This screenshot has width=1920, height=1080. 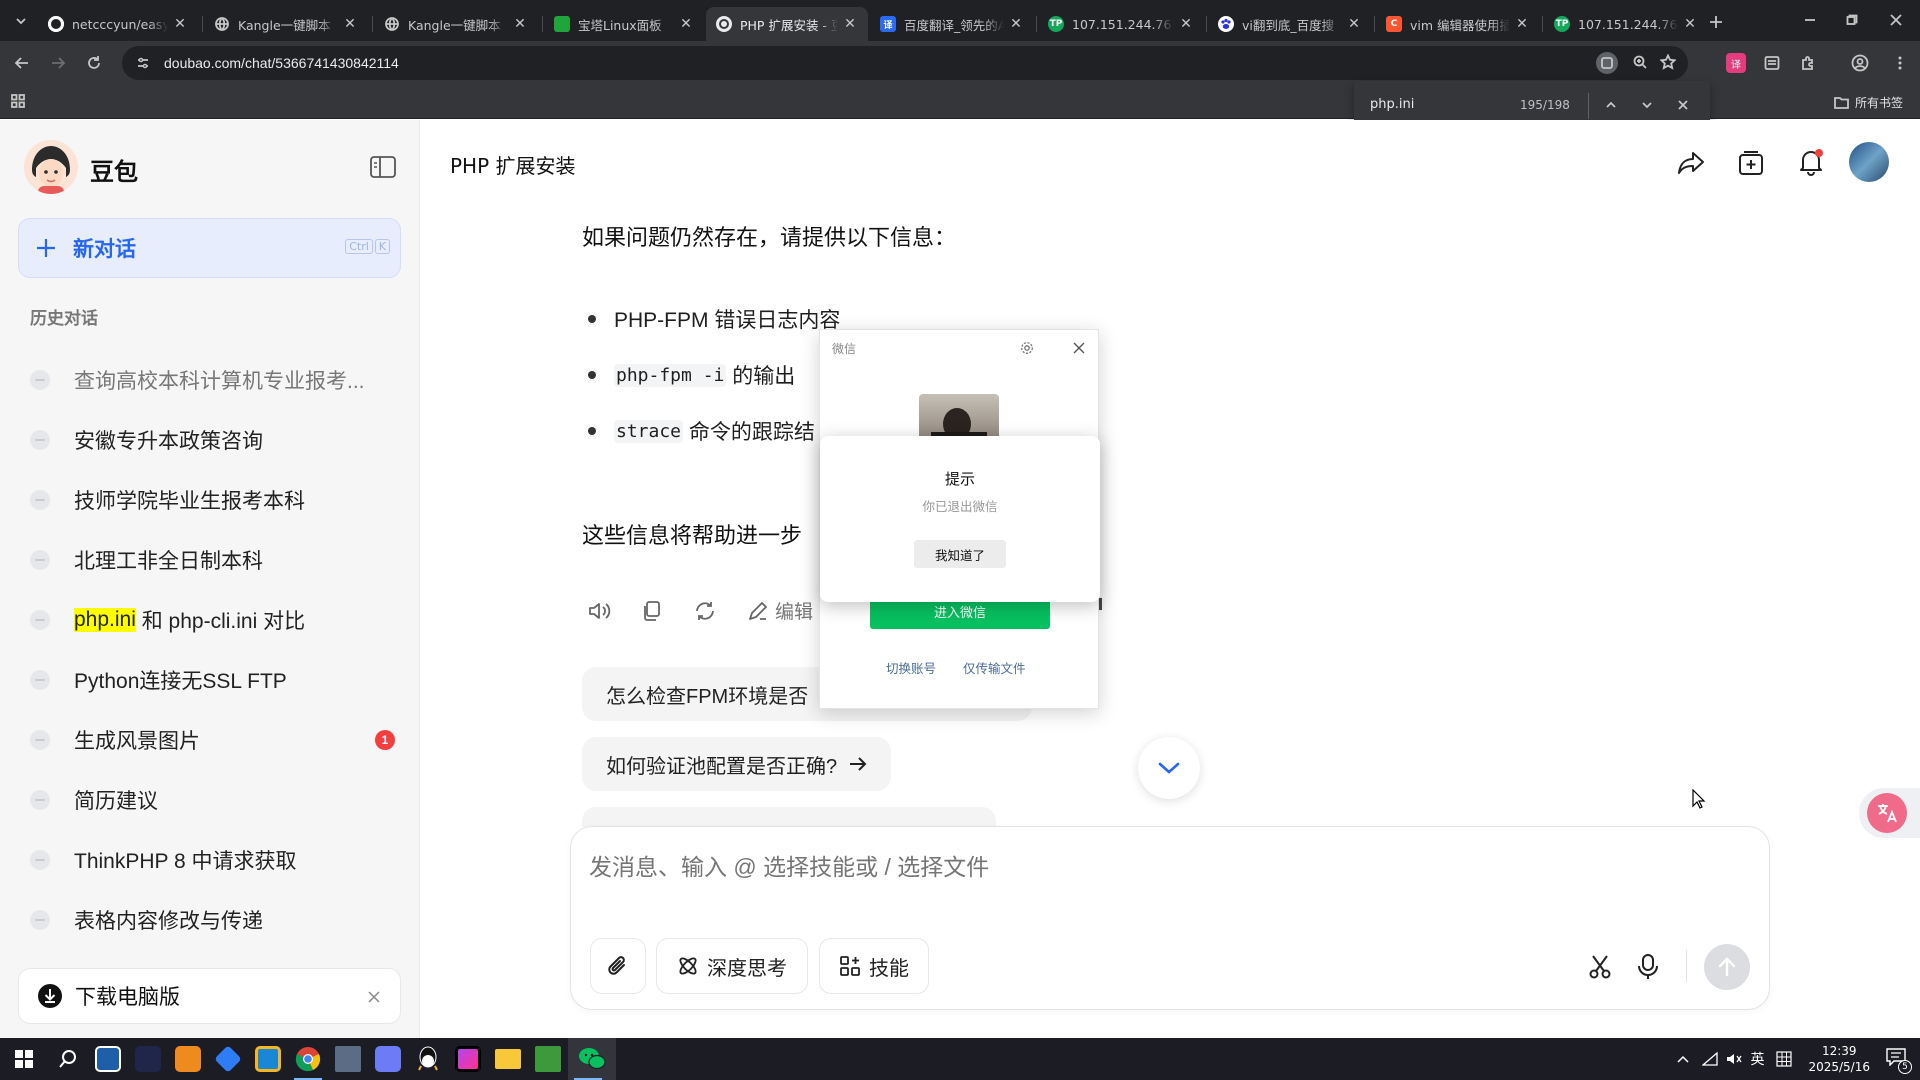 What do you see at coordinates (789, 817) in the screenshot?
I see `suggestion-chip` at bounding box center [789, 817].